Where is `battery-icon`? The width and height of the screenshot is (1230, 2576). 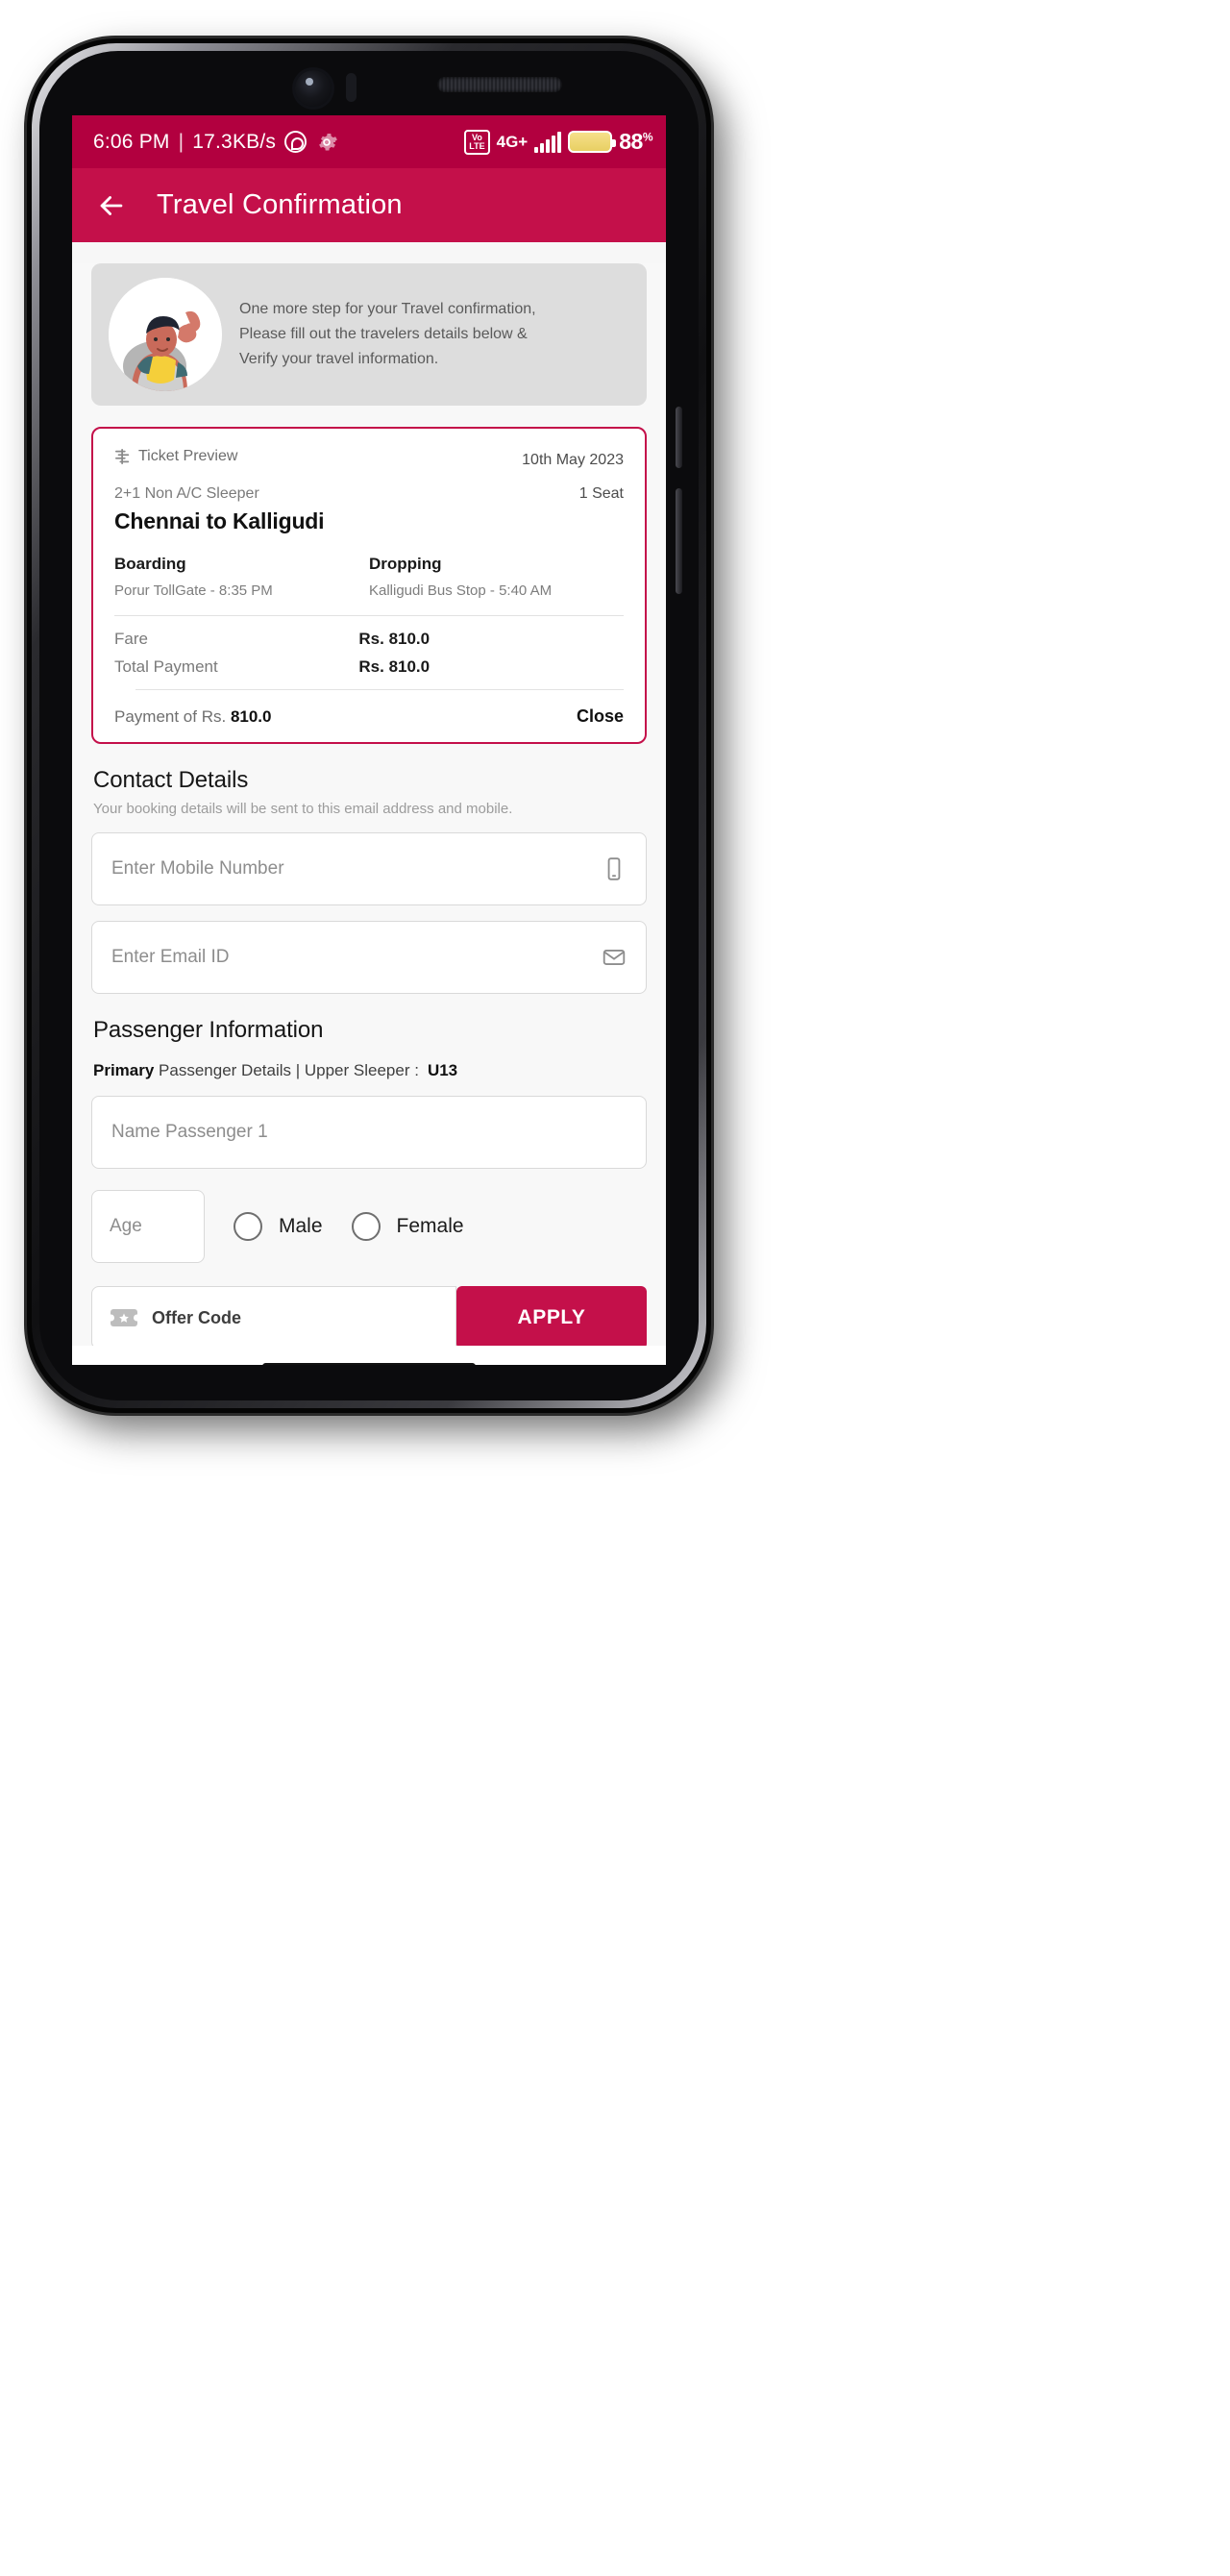 battery-icon is located at coordinates (592, 142).